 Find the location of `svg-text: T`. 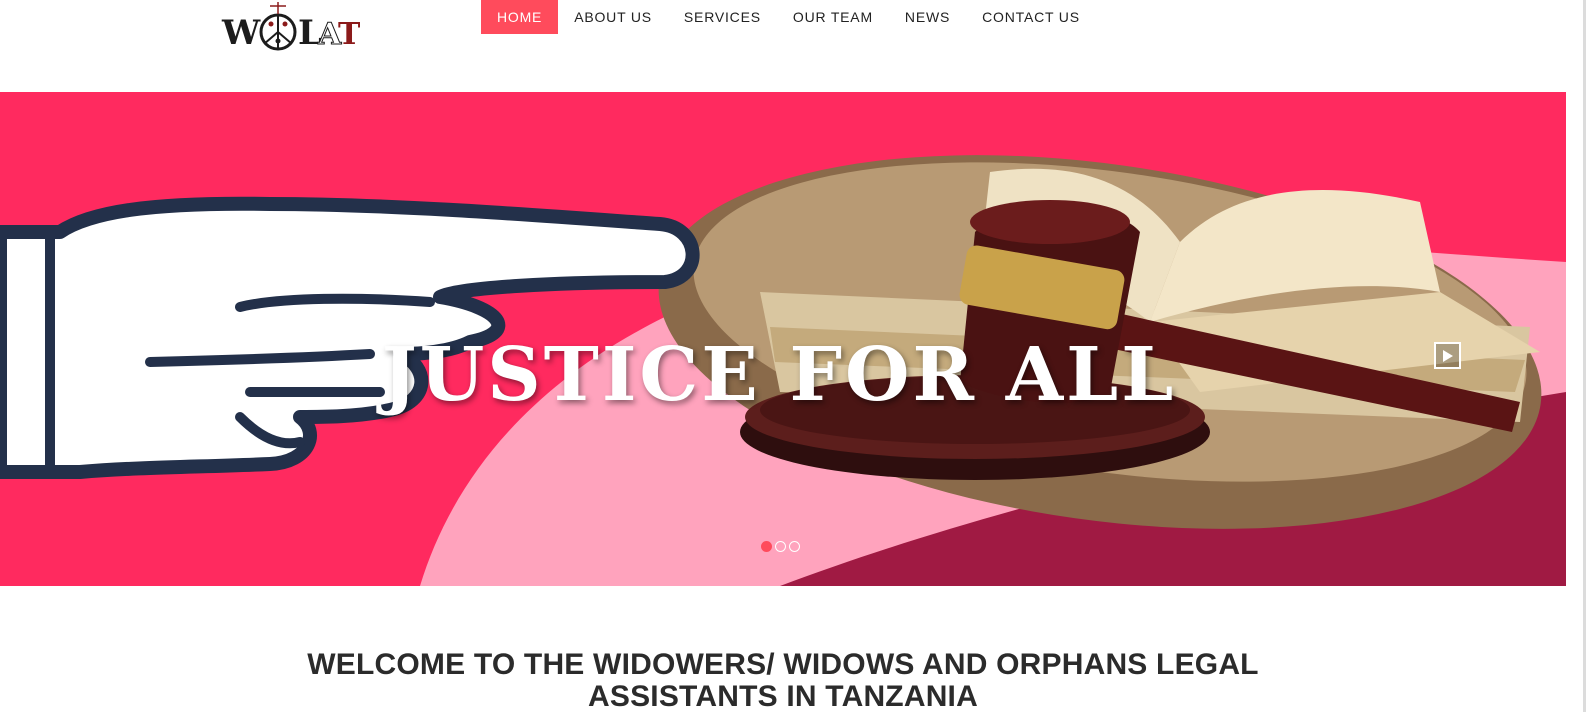

svg-text: T is located at coordinates (349, 34).